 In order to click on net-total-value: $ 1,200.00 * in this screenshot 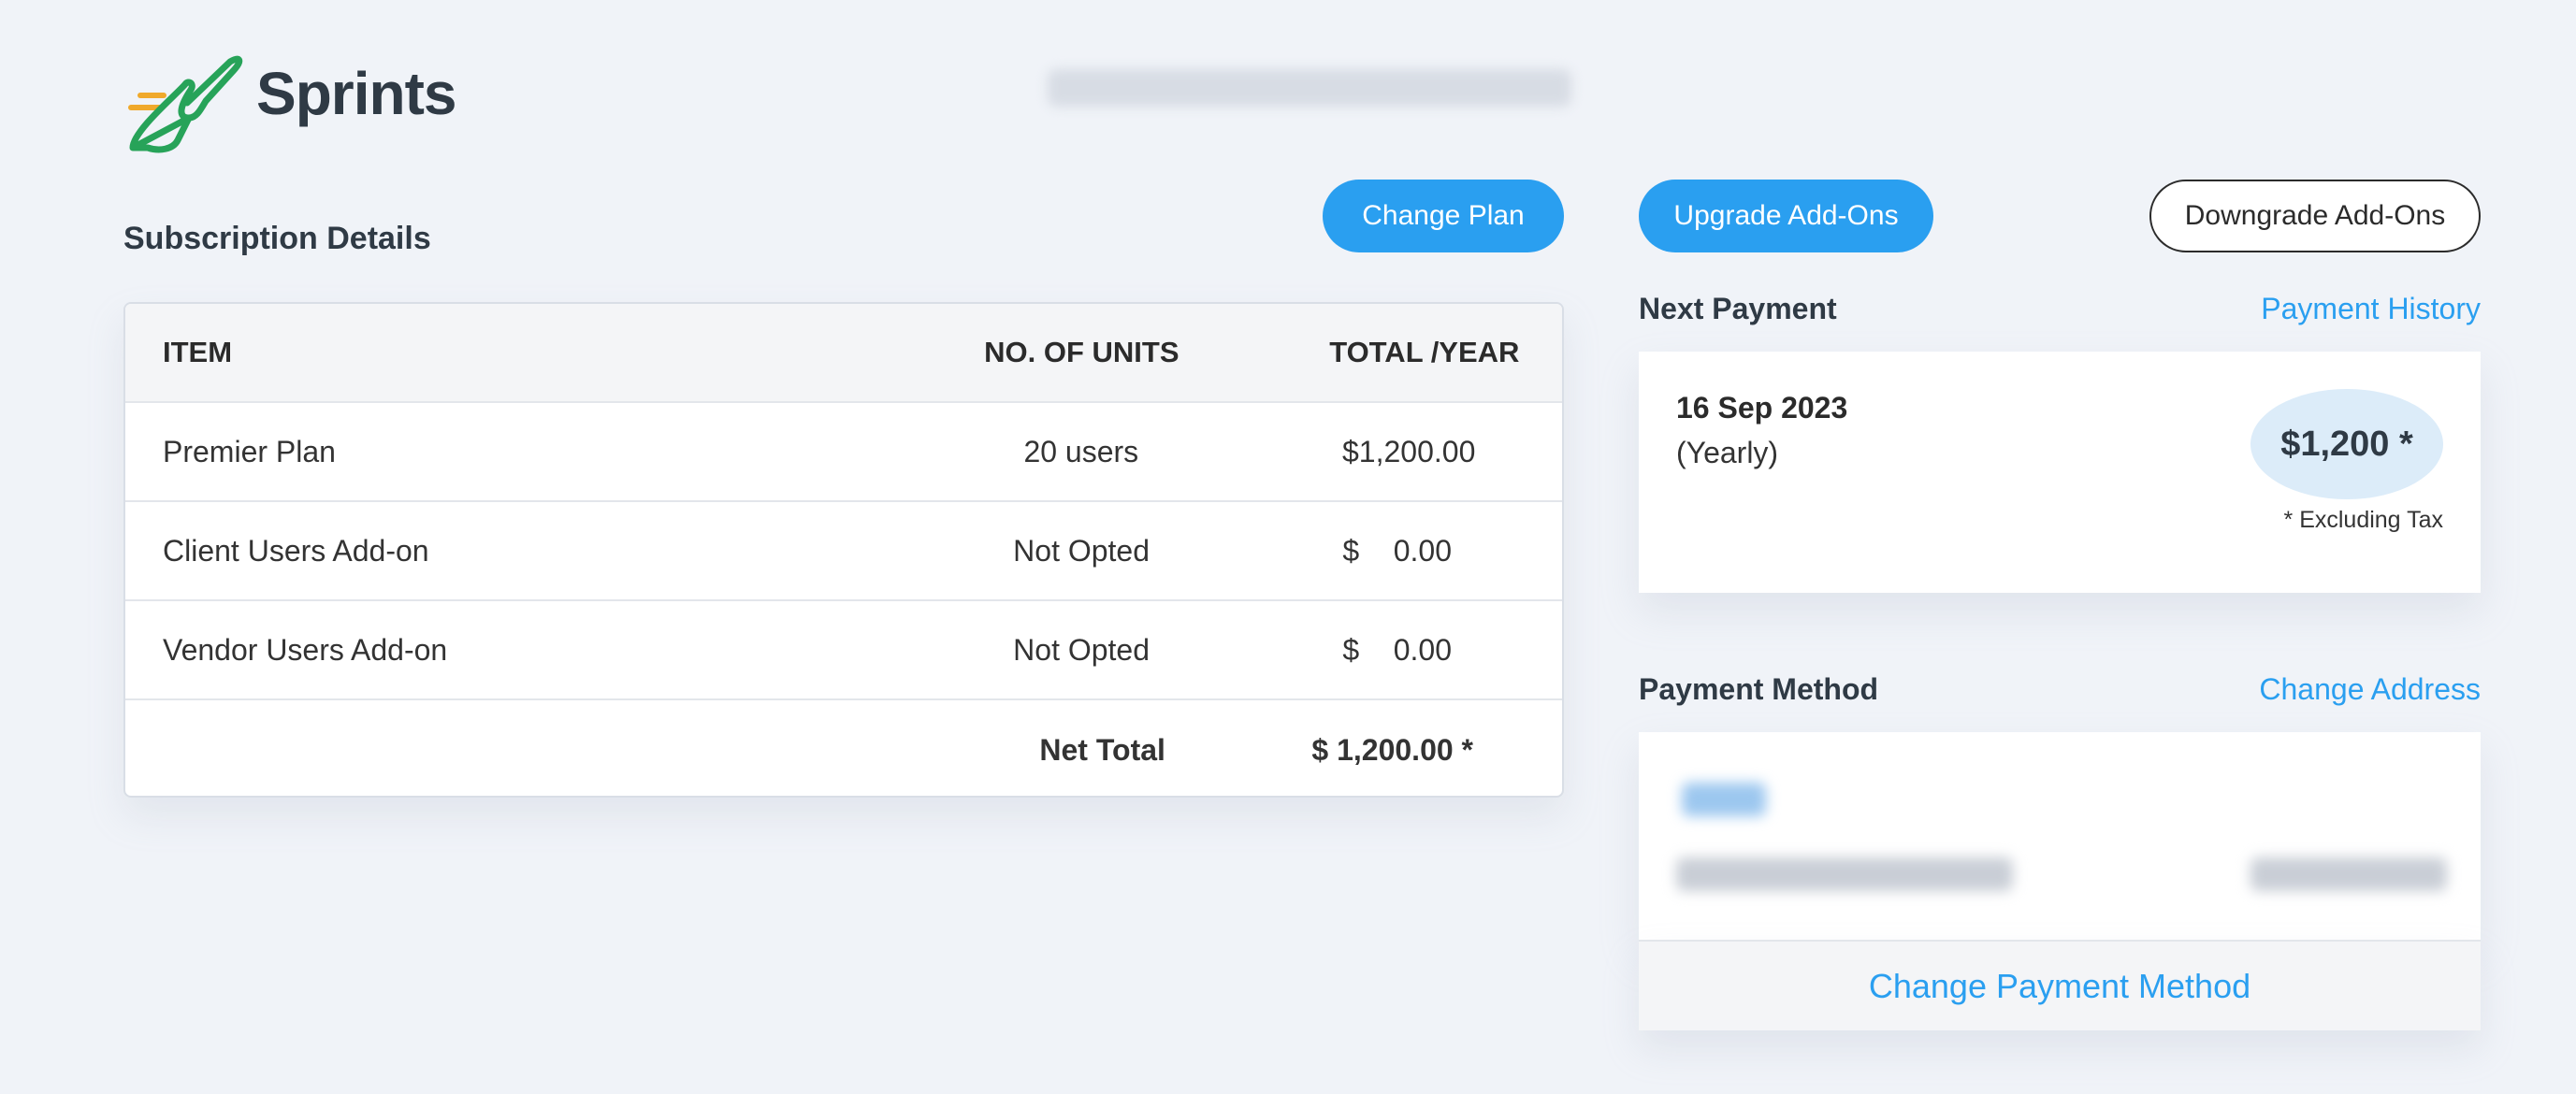, I will do `click(1392, 749)`.